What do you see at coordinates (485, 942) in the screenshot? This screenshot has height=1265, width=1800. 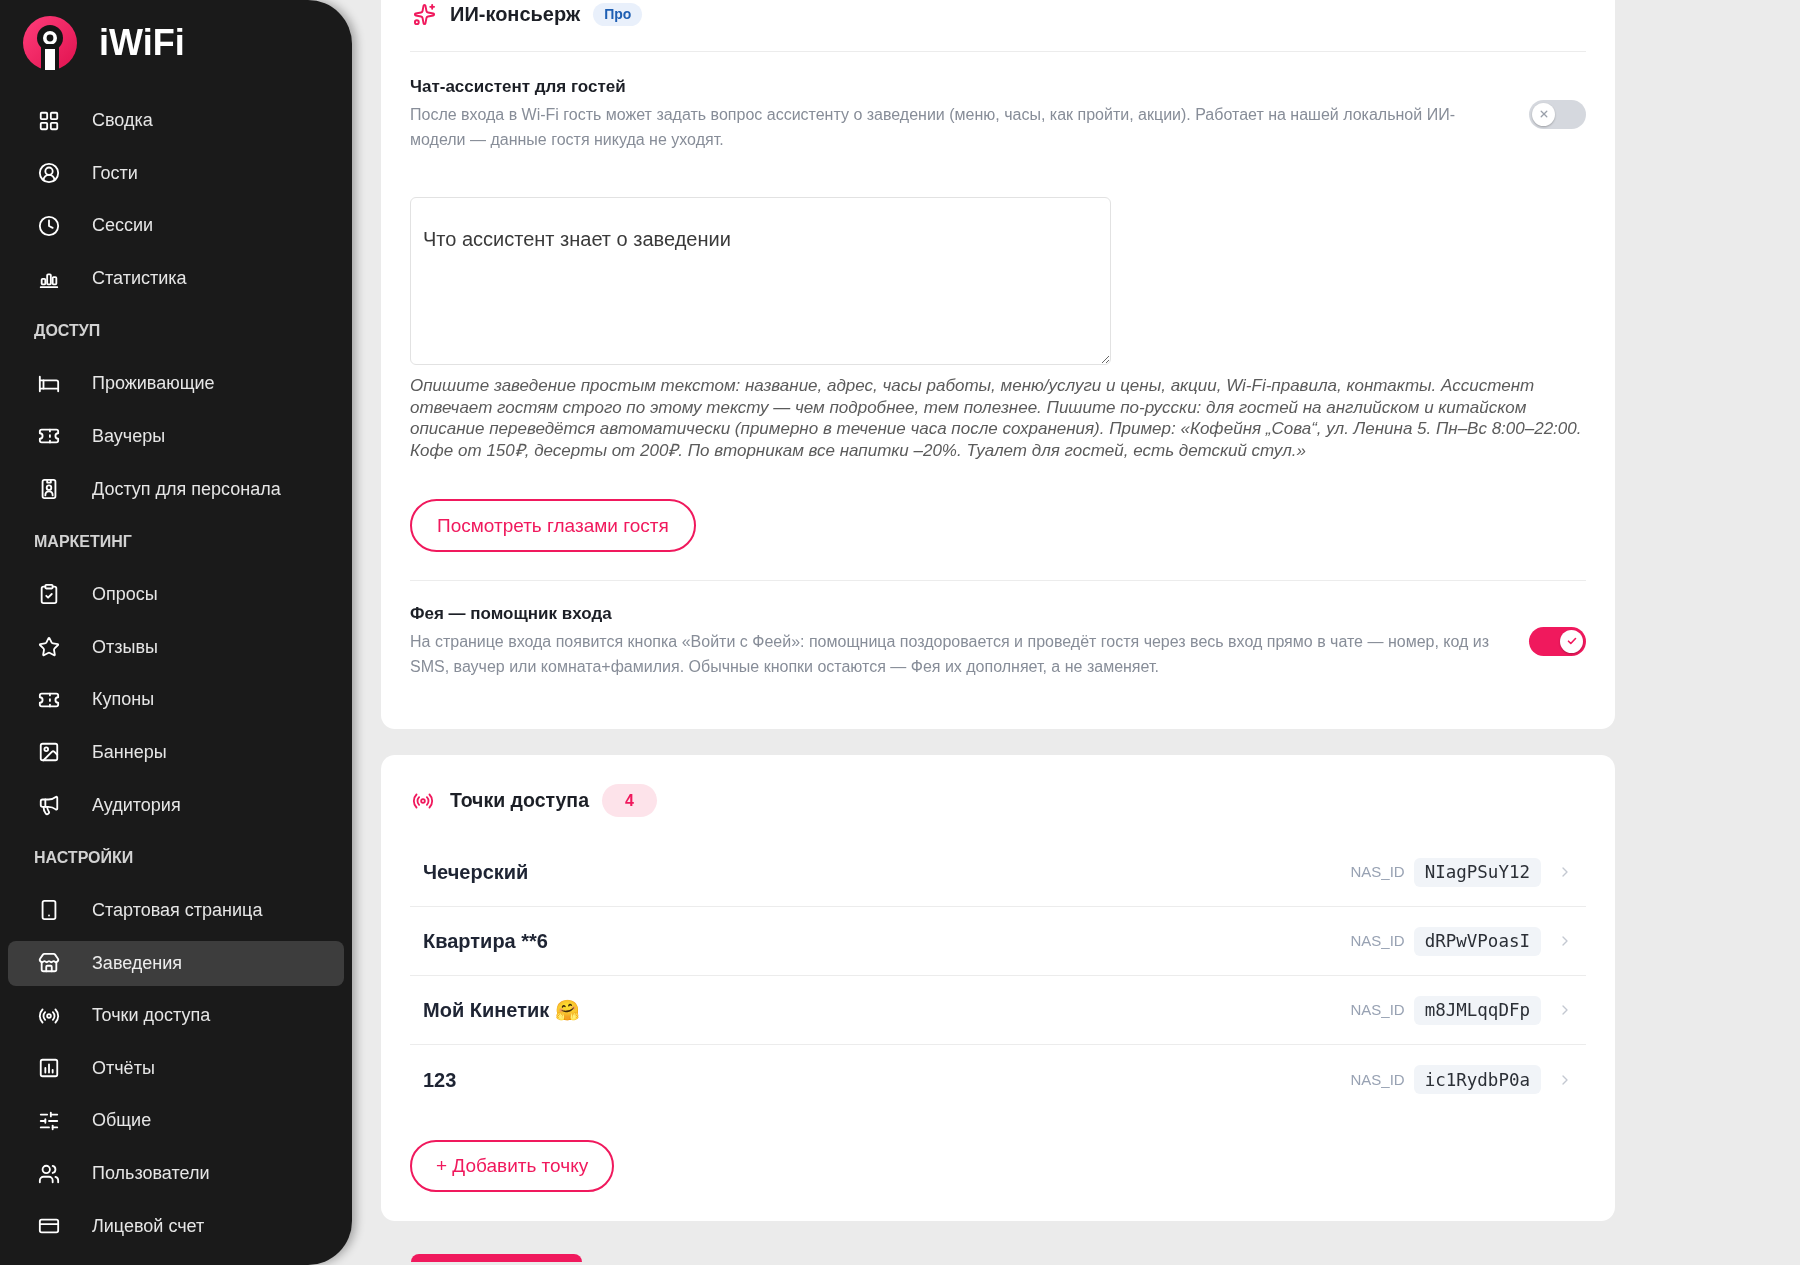 I see `access-point-name: Квартира **6` at bounding box center [485, 942].